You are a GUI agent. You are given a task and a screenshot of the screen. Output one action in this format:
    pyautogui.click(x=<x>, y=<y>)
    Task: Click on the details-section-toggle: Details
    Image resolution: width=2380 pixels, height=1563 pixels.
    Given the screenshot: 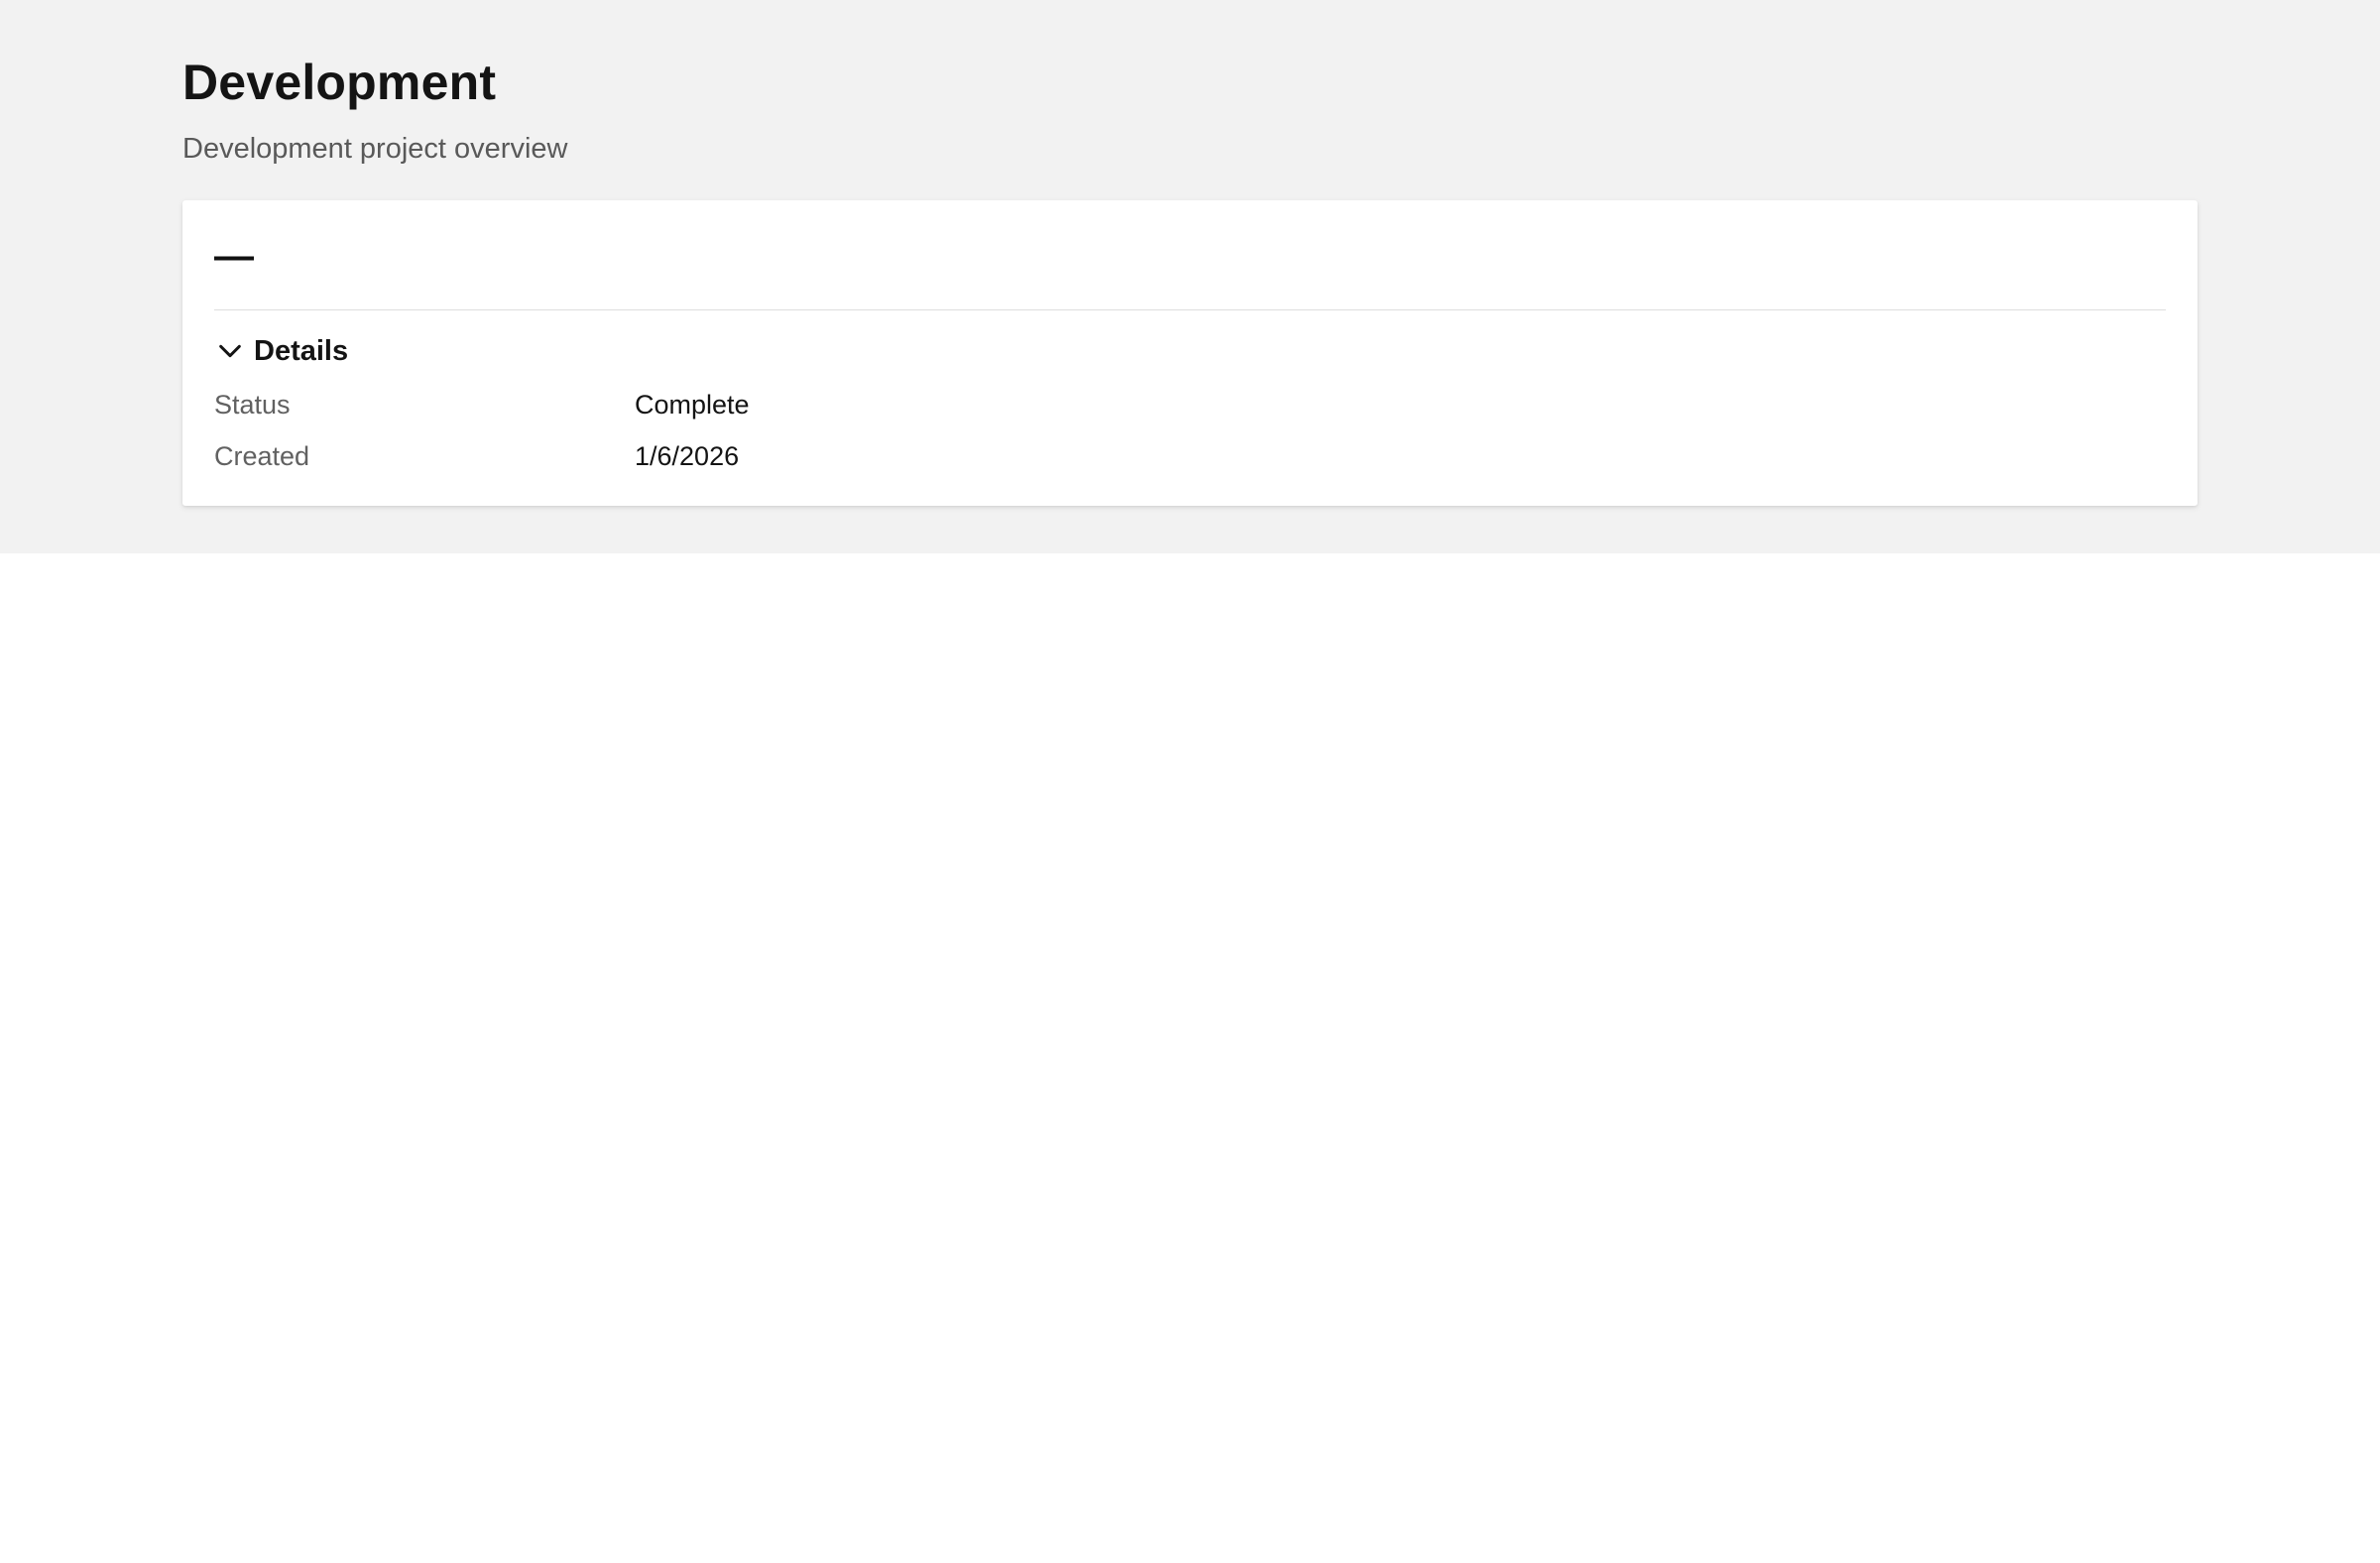 What is the action you would take?
    pyautogui.click(x=281, y=351)
    